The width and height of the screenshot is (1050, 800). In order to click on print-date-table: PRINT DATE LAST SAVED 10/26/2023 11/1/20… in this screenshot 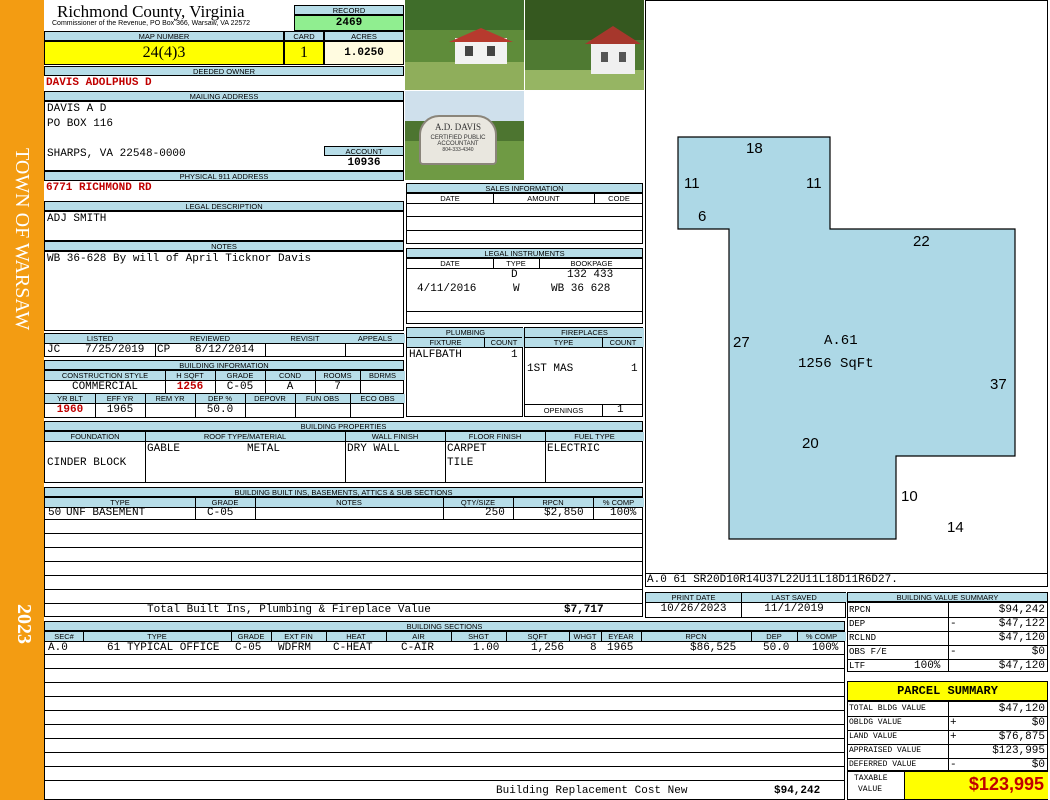, I will do `click(746, 605)`.